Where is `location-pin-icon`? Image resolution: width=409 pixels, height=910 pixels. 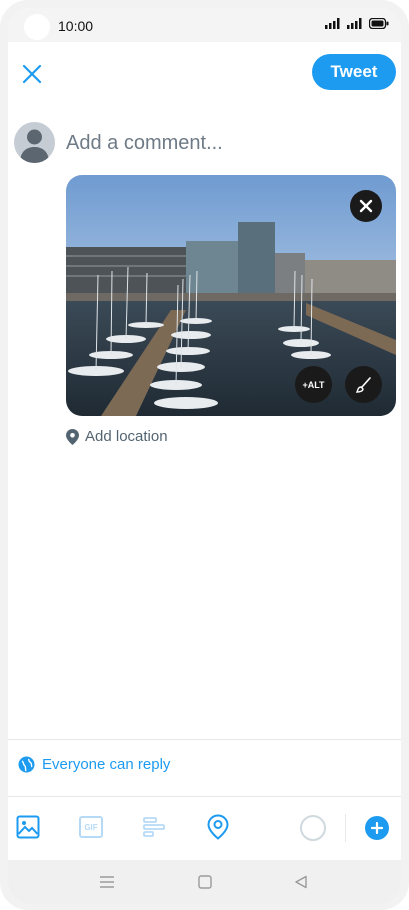
location-pin-icon is located at coordinates (72, 436).